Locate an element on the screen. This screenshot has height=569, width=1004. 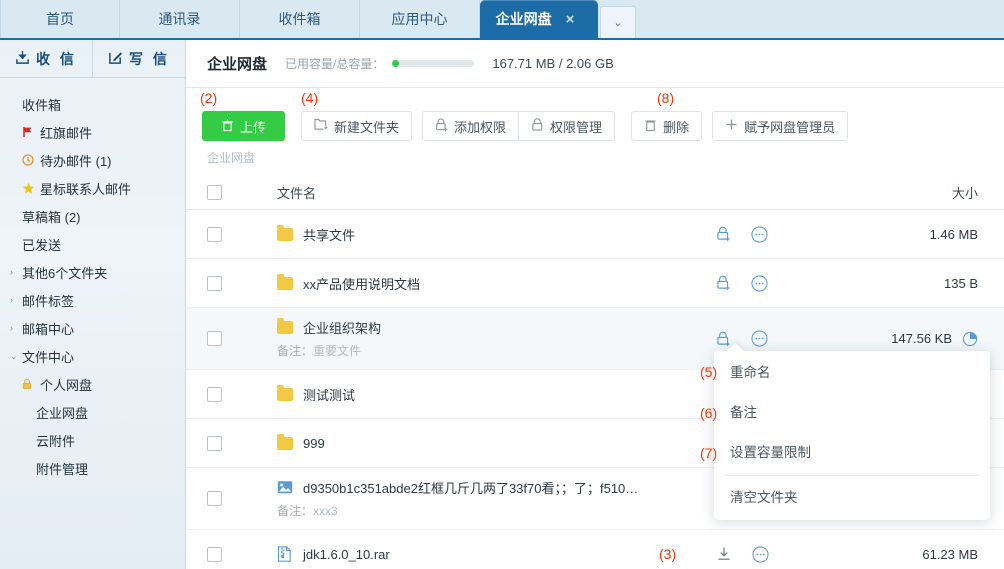
sidebar-item-starred-contacts: 星标联系人邮件 is located at coordinates (92, 188).